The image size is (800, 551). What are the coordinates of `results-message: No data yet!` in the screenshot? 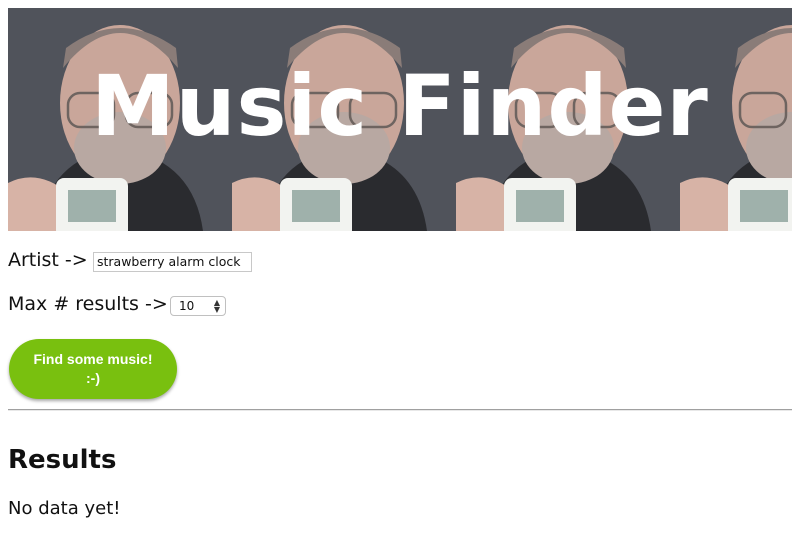 It's located at (64, 508).